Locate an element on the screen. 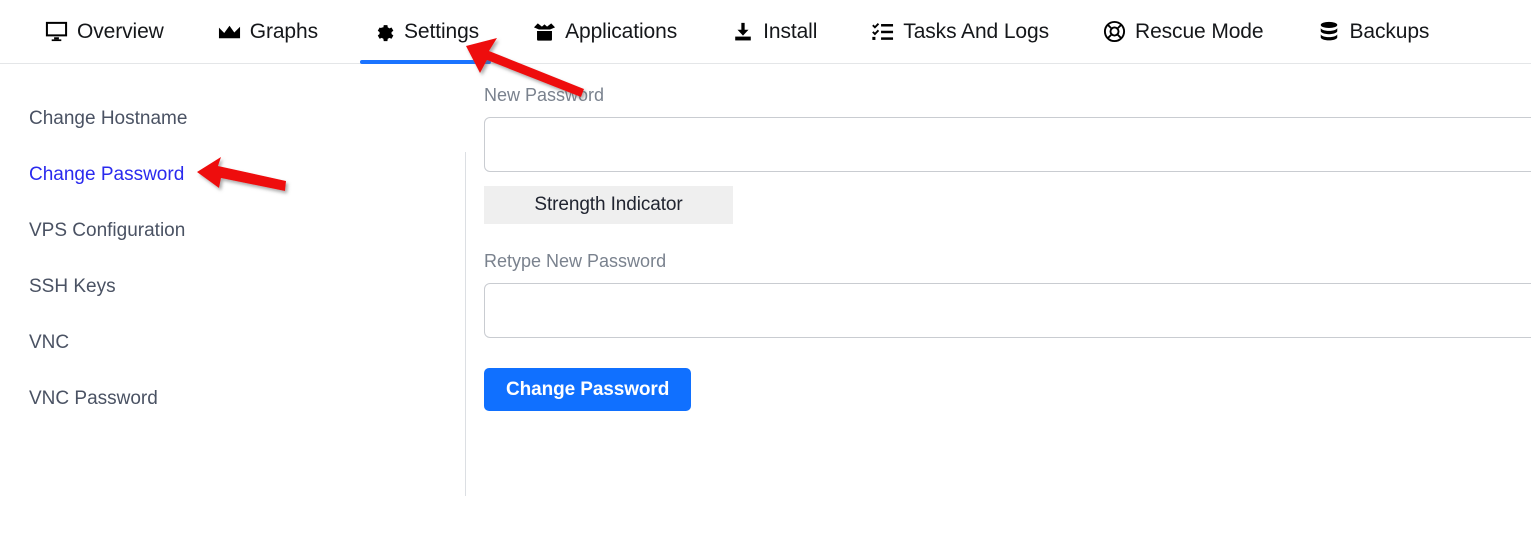 The image size is (1531, 535). open-box-icon is located at coordinates (544, 31).